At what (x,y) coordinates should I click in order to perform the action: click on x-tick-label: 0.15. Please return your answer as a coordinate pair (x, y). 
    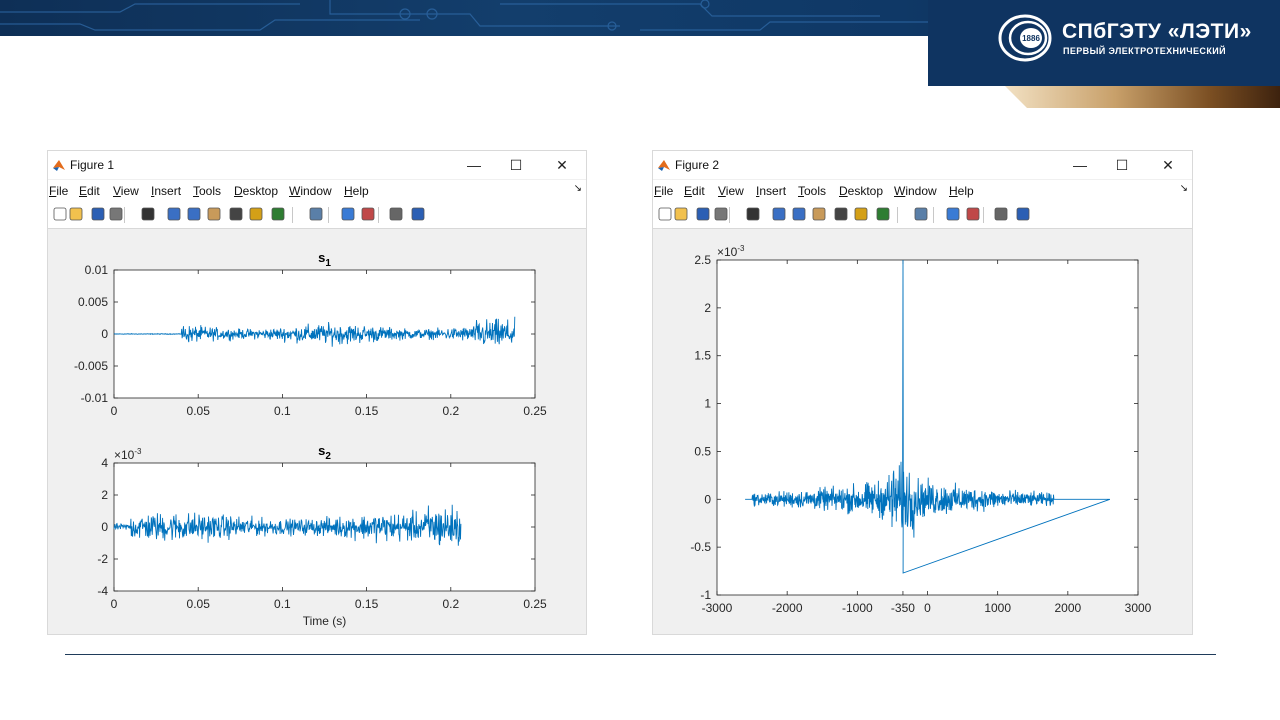
    Looking at the image, I should click on (367, 604).